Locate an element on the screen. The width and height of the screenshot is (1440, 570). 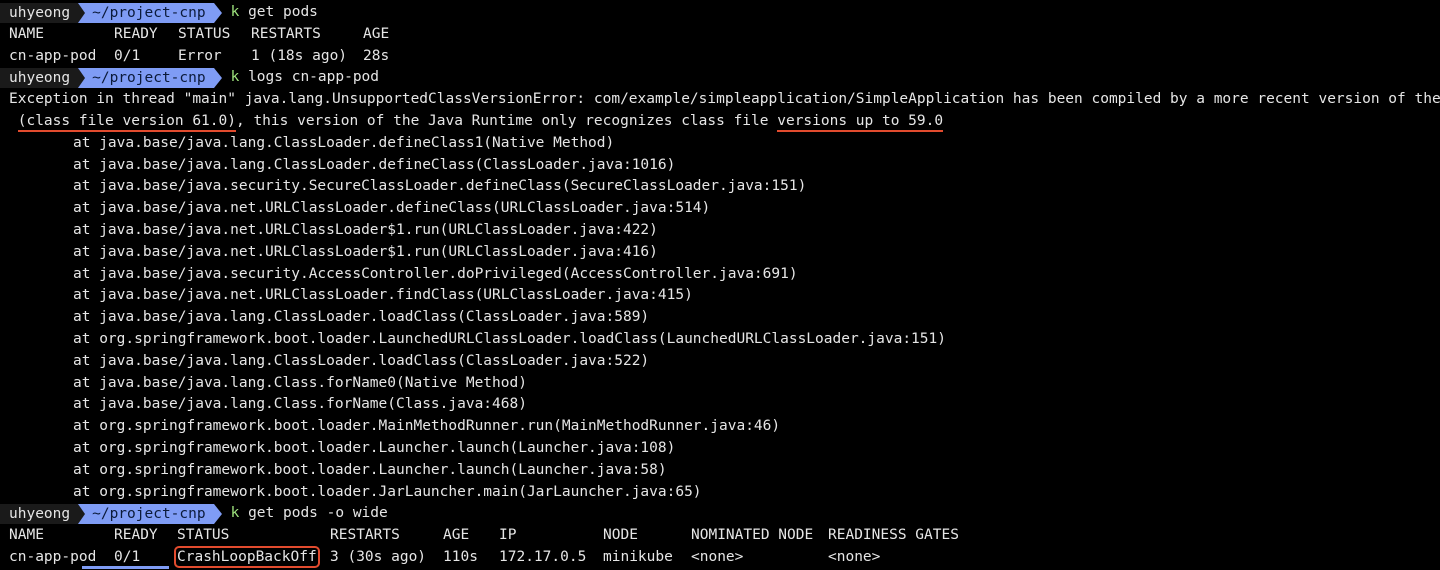
cell-age: 28s is located at coordinates (376, 55).